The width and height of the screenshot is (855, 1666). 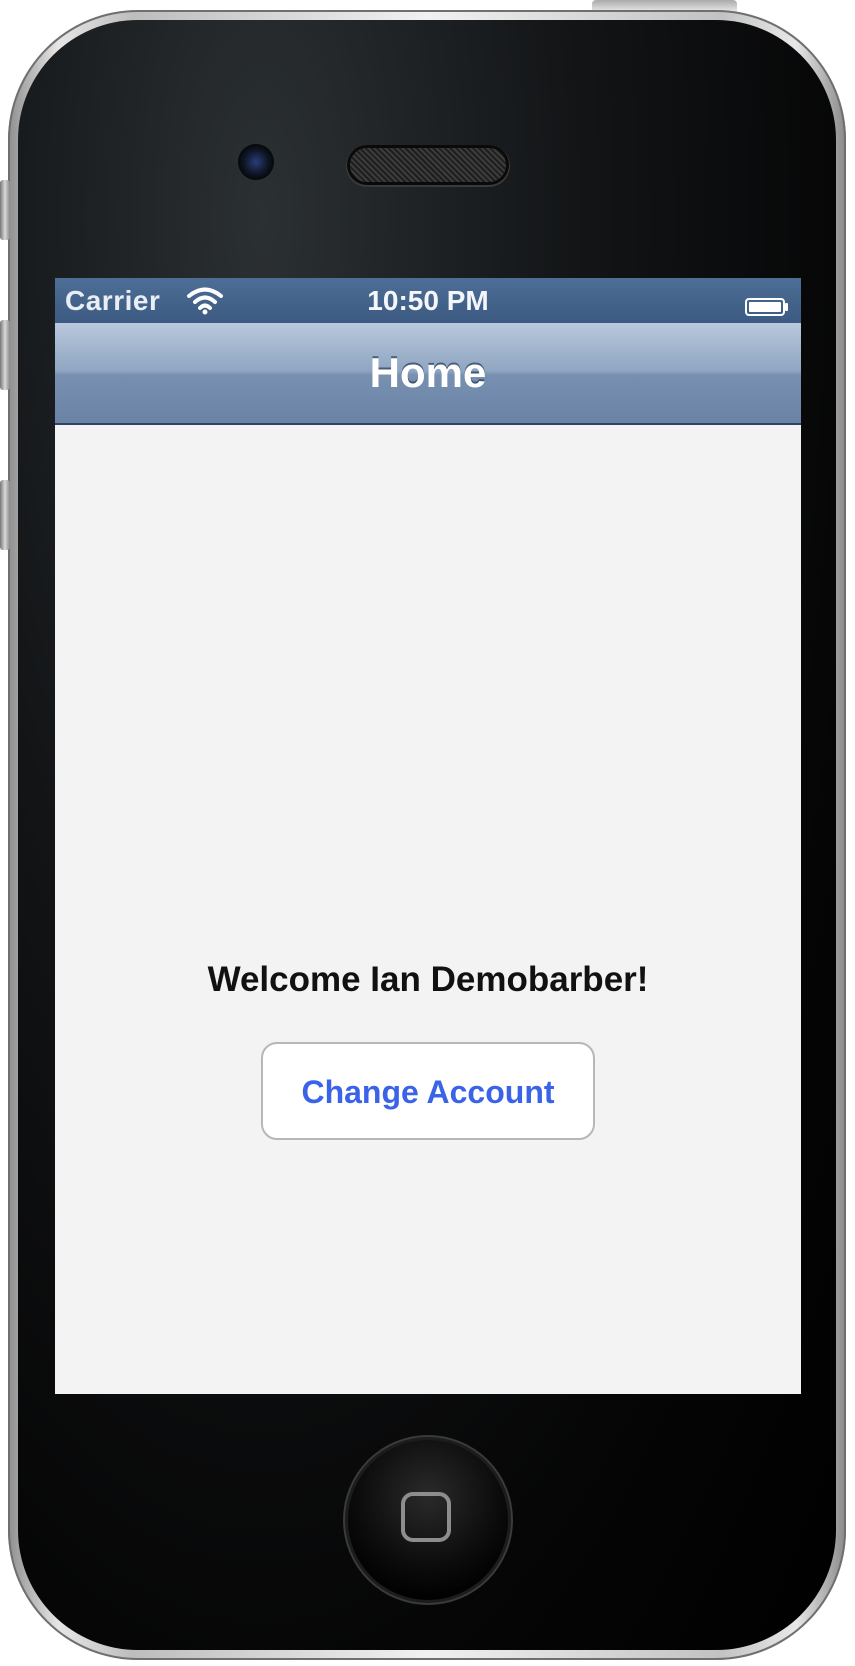 I want to click on navigation-bar: Home, so click(x=428, y=374).